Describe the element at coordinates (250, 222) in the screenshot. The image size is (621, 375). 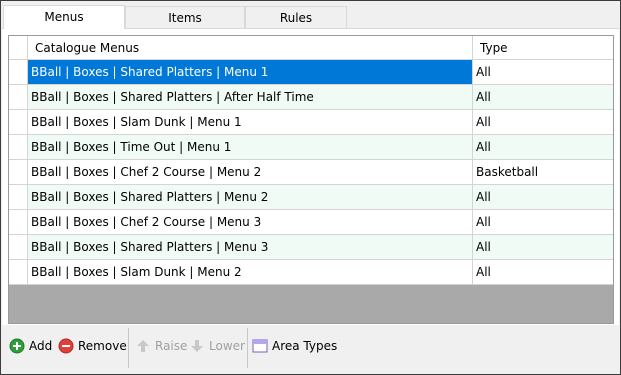
I see `cell-catalogue-menu: BBall | Boxes | Chef 2 Course | Menu 3` at that location.